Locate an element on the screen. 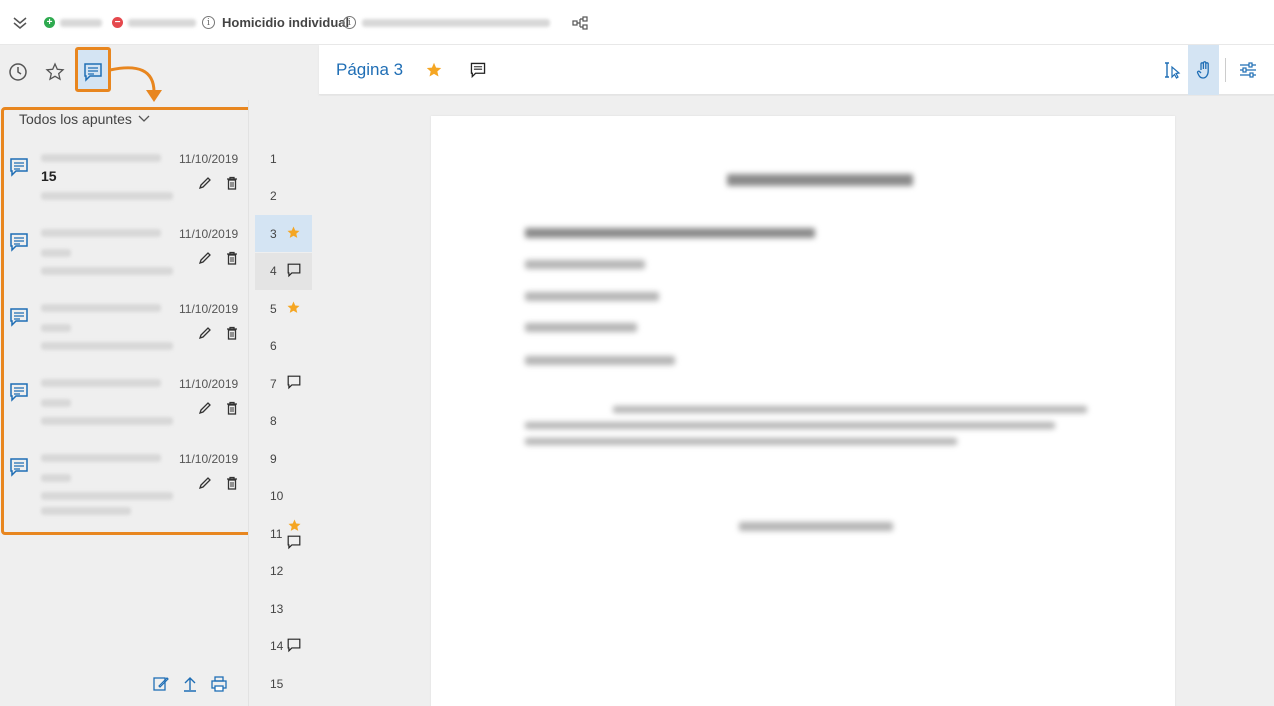  filter-label: Todos los apuntes is located at coordinates (75, 119).